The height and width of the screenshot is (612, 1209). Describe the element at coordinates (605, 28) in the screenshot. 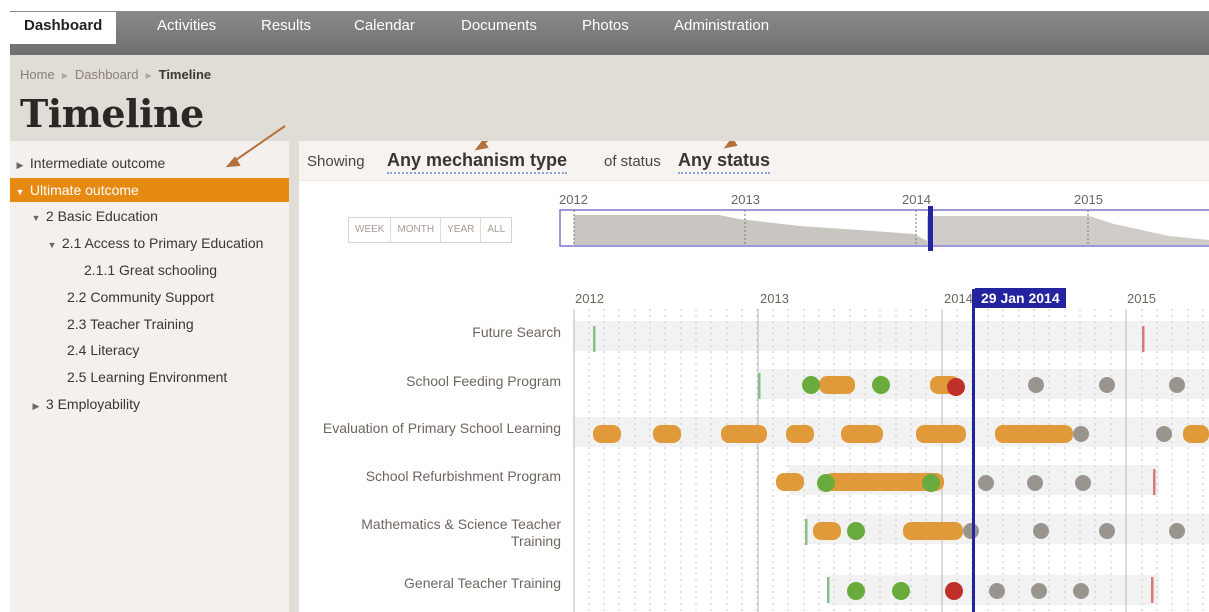

I see `tab-photos: Photos` at that location.